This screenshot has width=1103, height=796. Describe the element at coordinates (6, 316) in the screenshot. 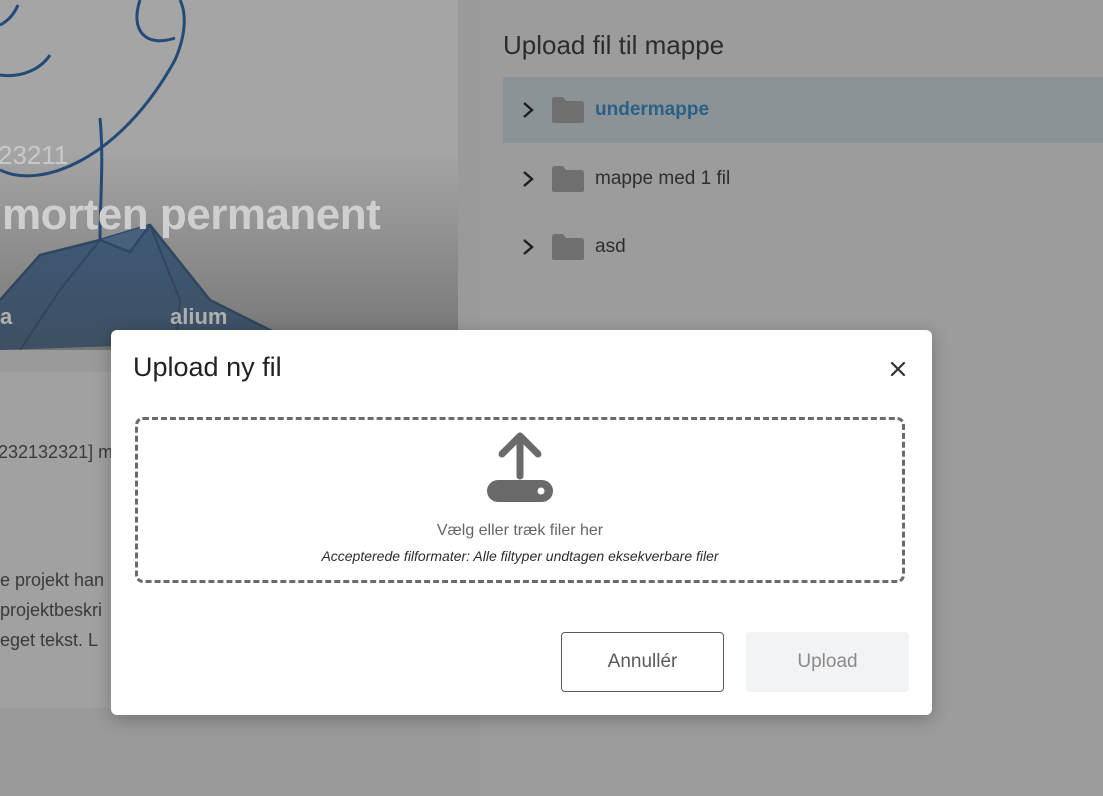

I see `hero-caption-left: a` at that location.